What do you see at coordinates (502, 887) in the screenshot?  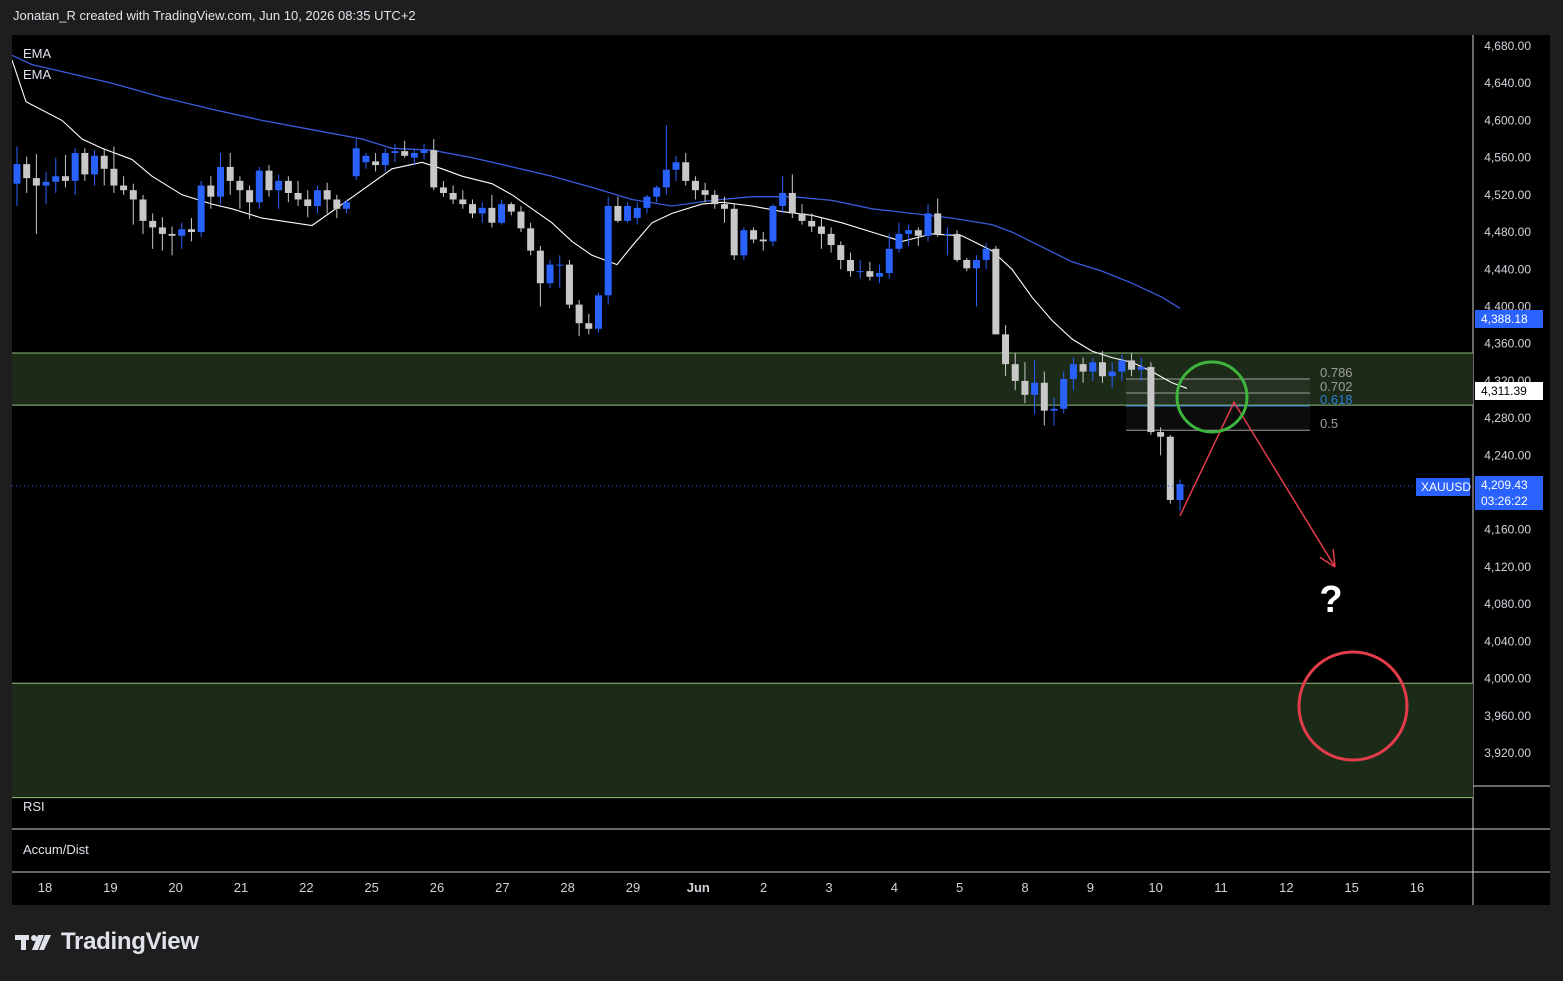 I see `time-tick-label: 27` at bounding box center [502, 887].